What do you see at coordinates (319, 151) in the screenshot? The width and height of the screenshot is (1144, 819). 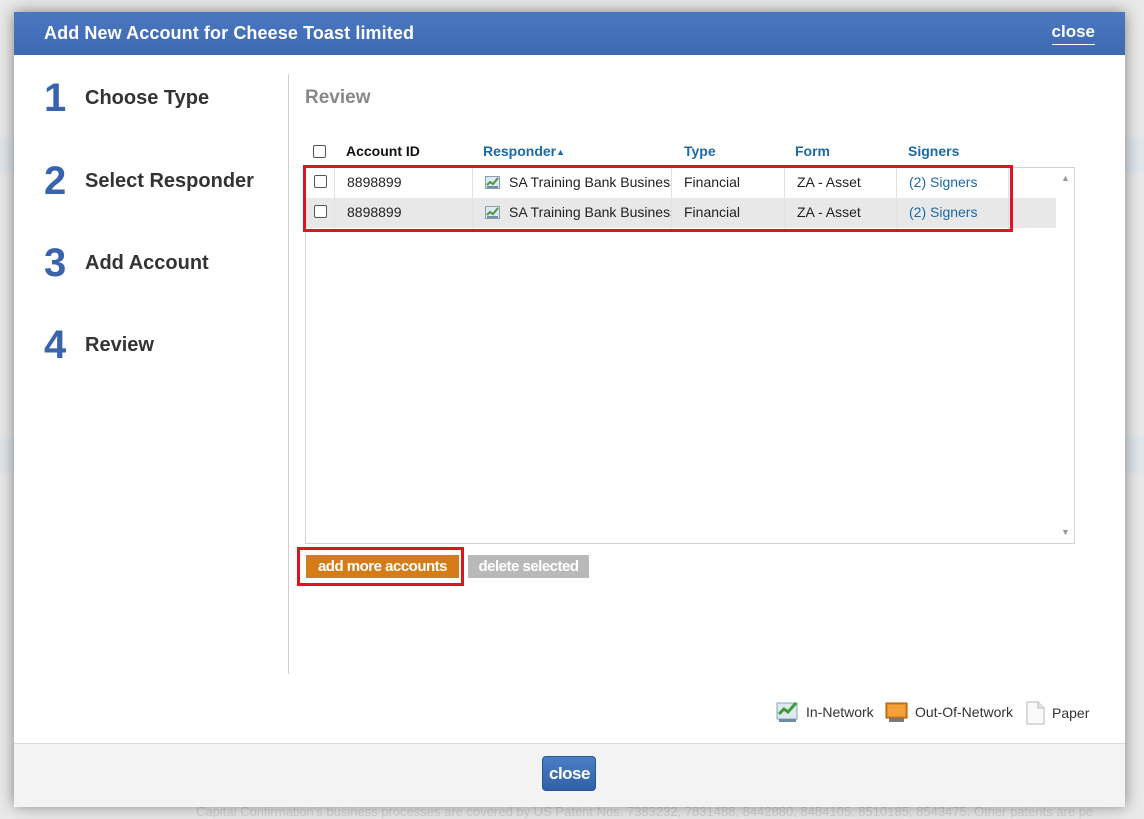 I see `select-all-checkbox` at bounding box center [319, 151].